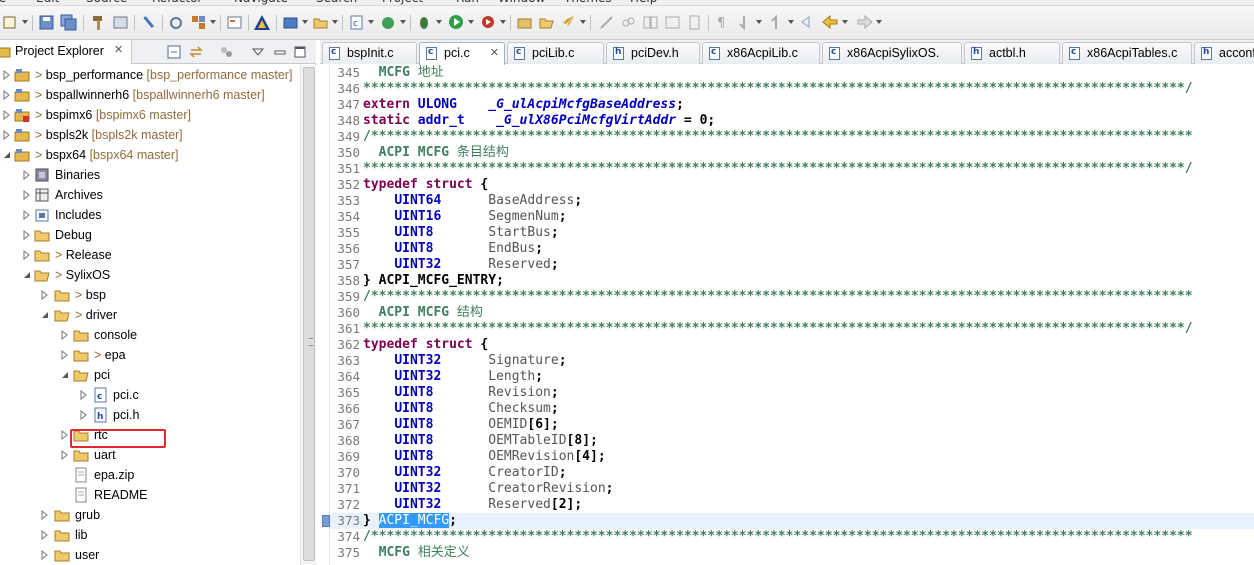 The image size is (1254, 565). I want to click on code-line: 372 UINT32 Reserved[2];, so click(792, 505).